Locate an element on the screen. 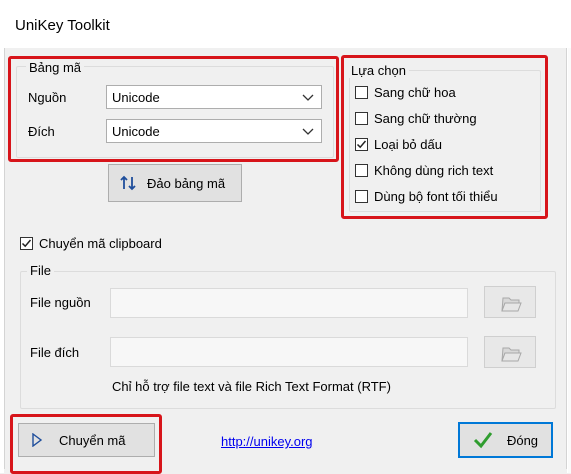 The width and height of the screenshot is (571, 474). option-min-font: Dùng bộ font tối thiểu is located at coordinates (426, 196).